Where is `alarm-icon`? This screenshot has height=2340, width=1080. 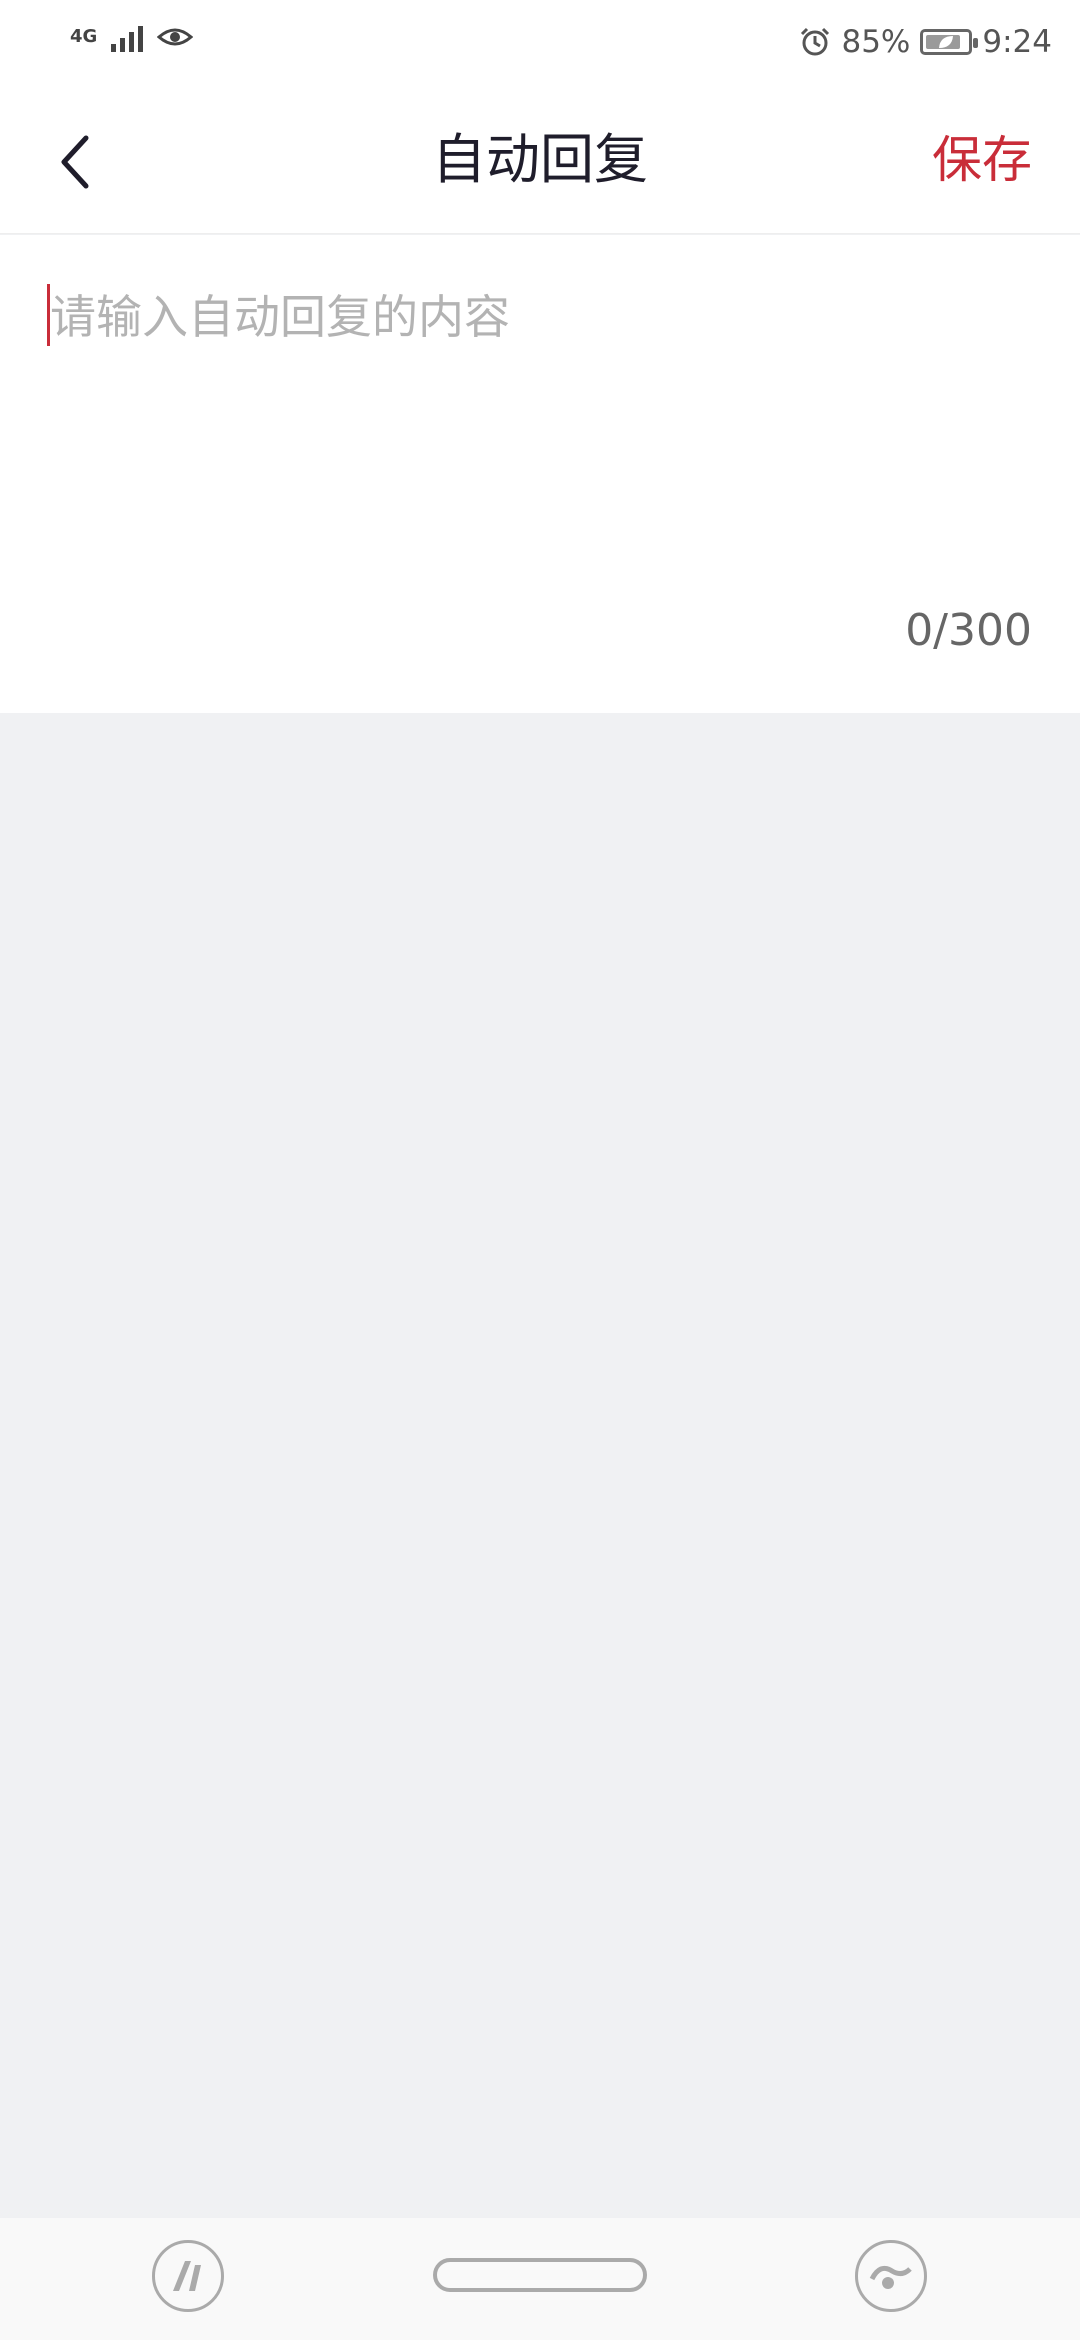
alarm-icon is located at coordinates (815, 41).